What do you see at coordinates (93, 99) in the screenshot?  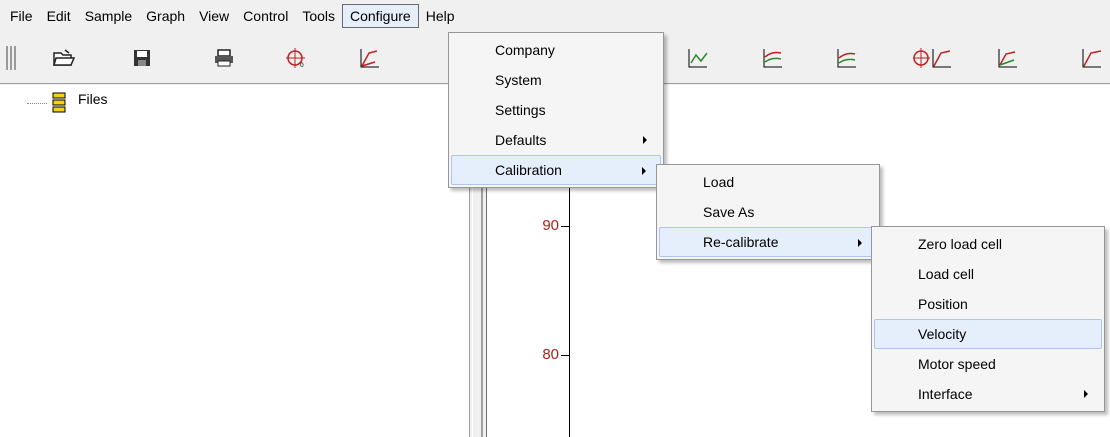 I see `tree-item-files: Files` at bounding box center [93, 99].